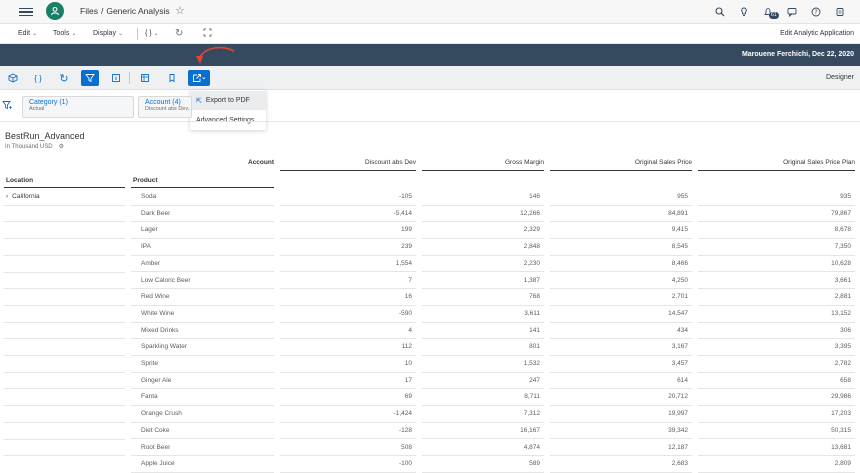 The height and width of the screenshot is (473, 860). I want to click on value-cell: 79,867, so click(774, 213).